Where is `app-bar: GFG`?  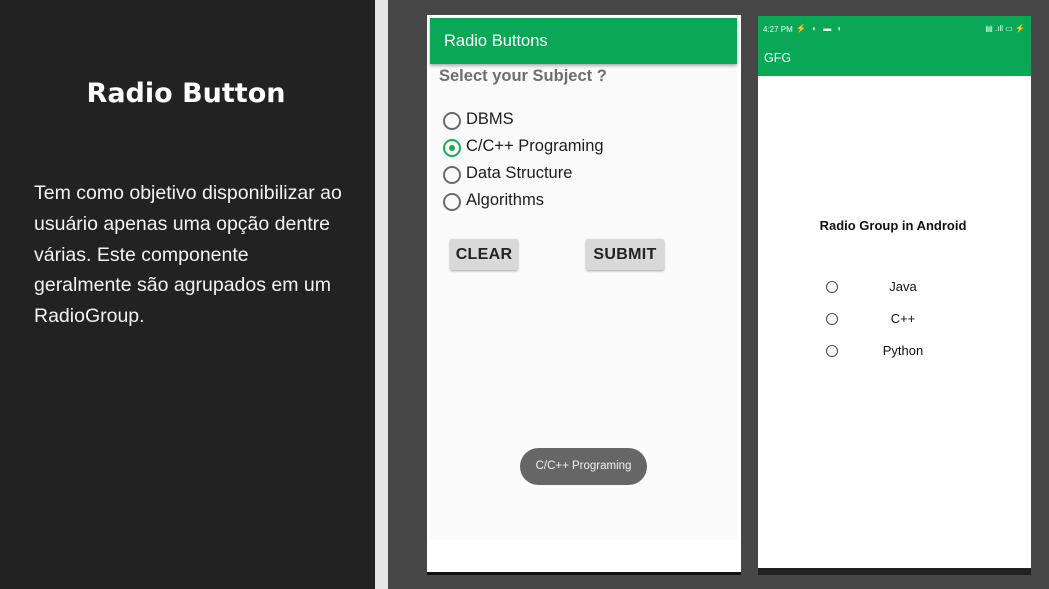
app-bar: GFG is located at coordinates (894, 60).